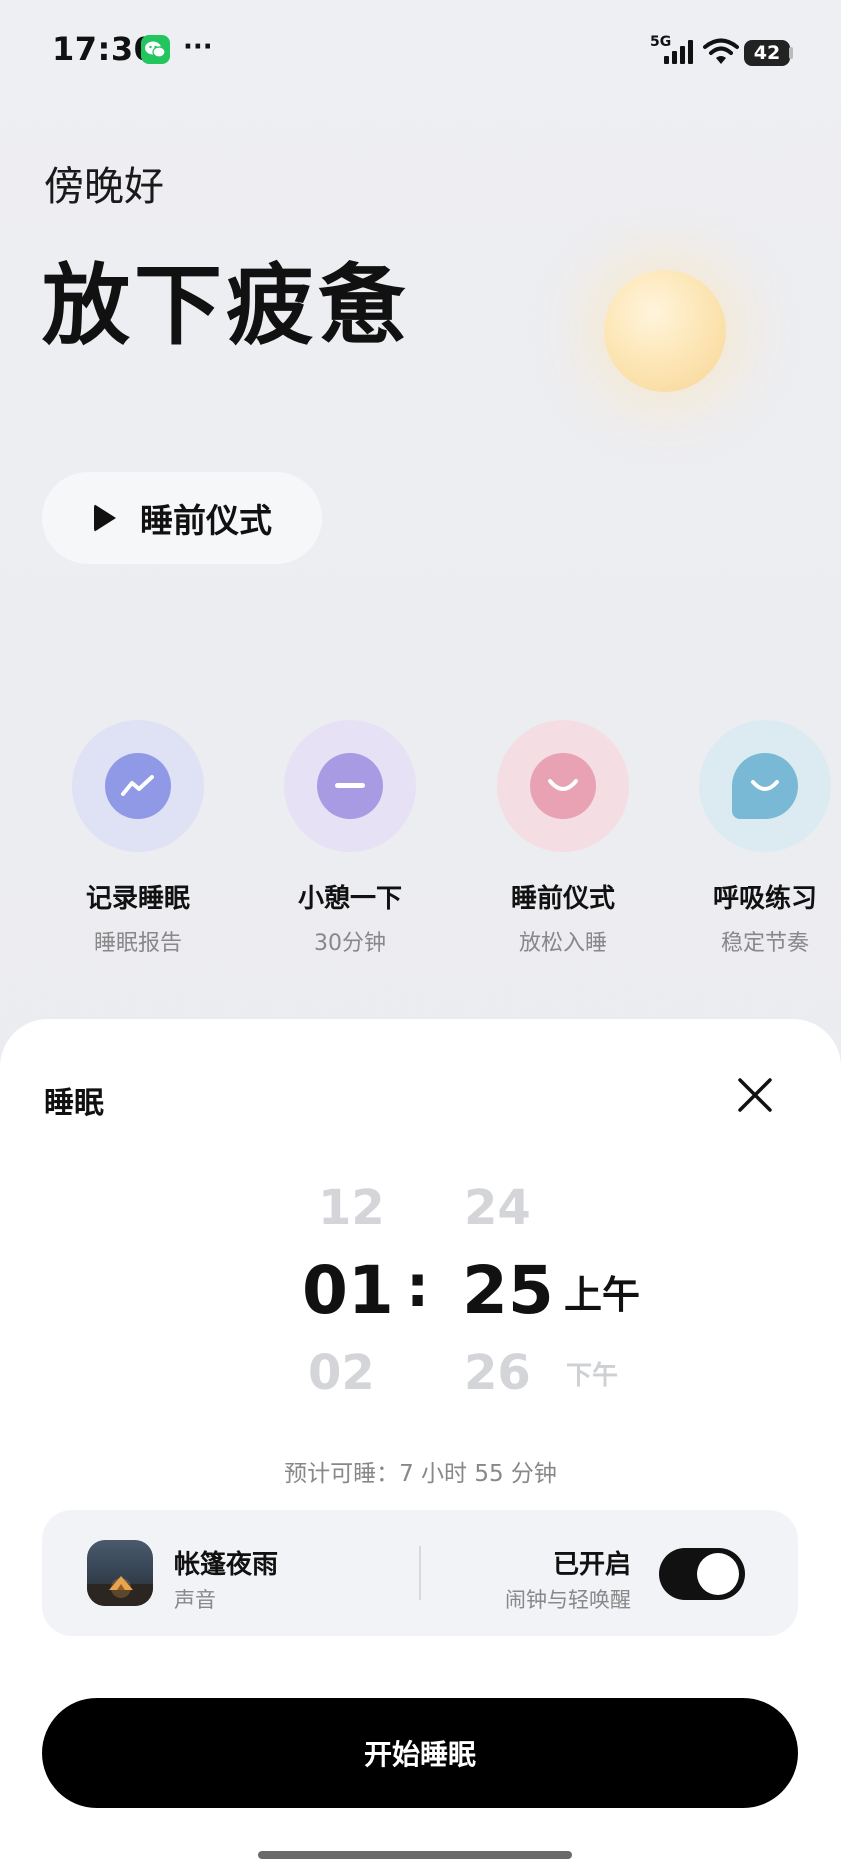 Image resolution: width=841 pixels, height=1870 pixels. I want to click on bedtime-ritual-button: 睡前仪式, so click(182, 518).